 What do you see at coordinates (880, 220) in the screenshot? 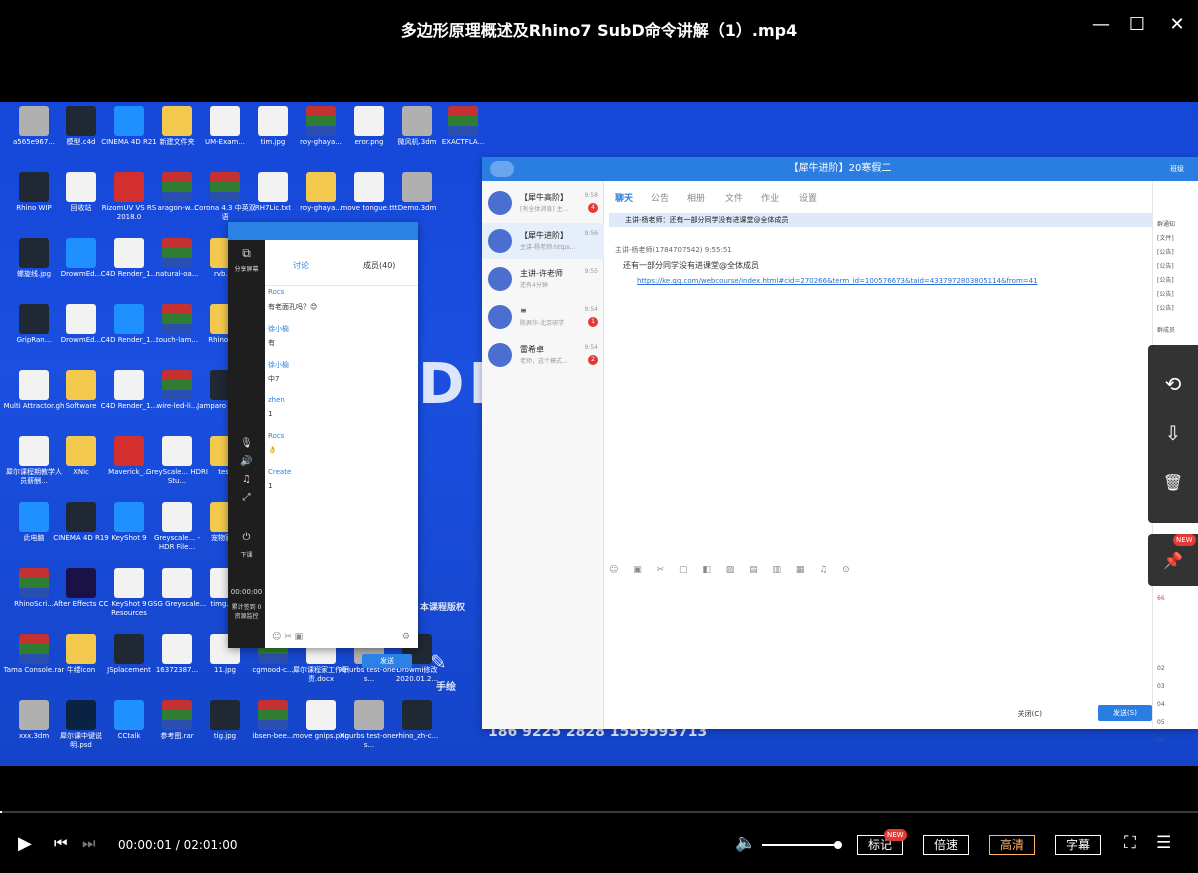
I see `pinned-notice: 主讲-杨老师：还有一部分同学没有进课堂@全体成员` at bounding box center [880, 220].